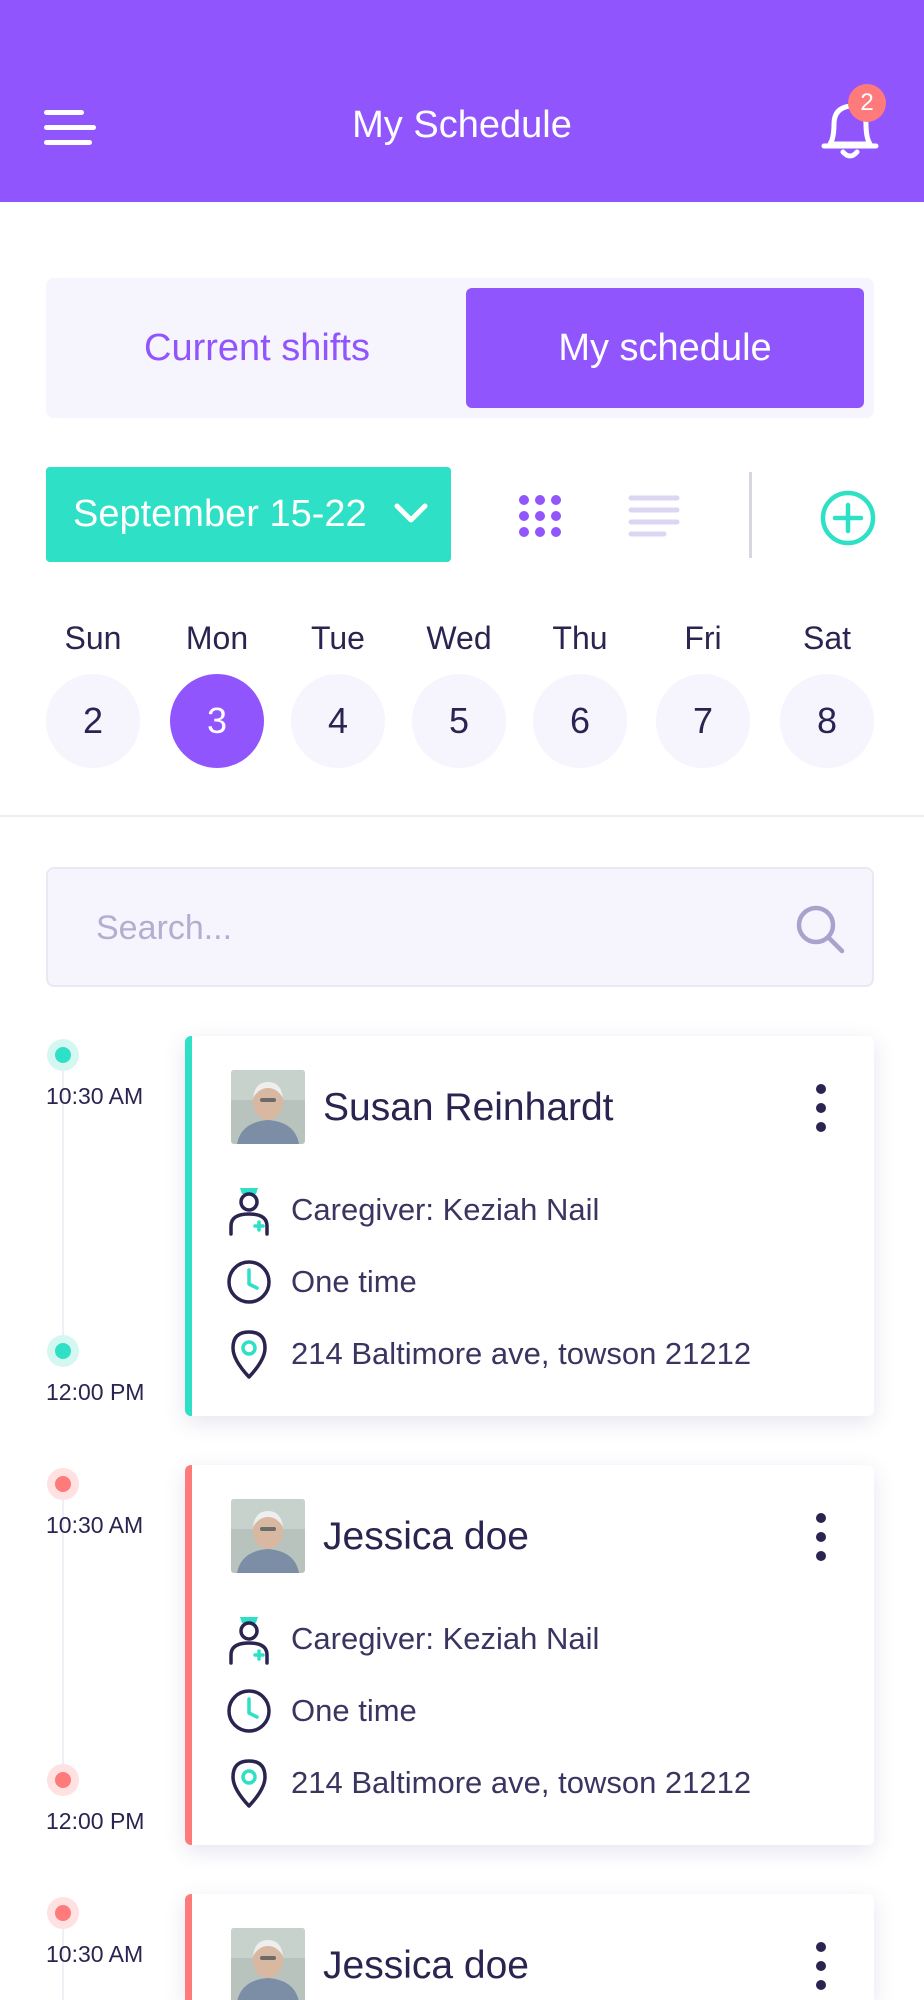  What do you see at coordinates (462, 816) in the screenshot?
I see `section-divider` at bounding box center [462, 816].